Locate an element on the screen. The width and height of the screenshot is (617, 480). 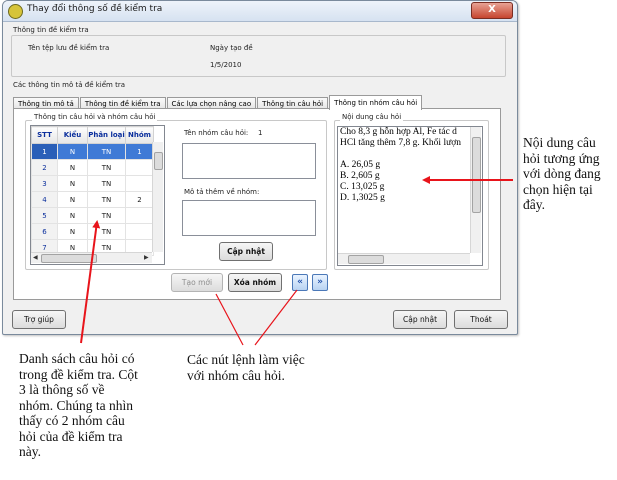
buttons-annotation: Các nút lệnh làm việc với nhóm câu hỏi. is located at coordinates (246, 367).